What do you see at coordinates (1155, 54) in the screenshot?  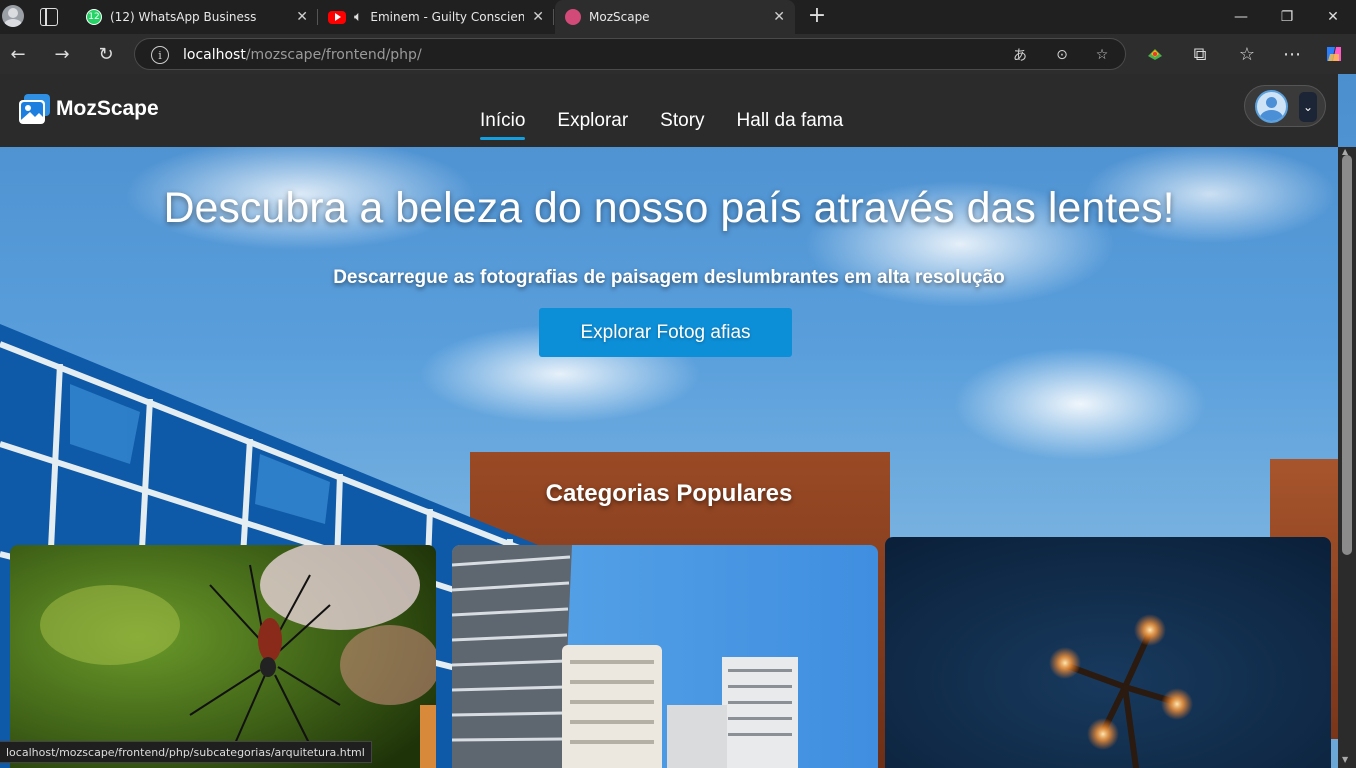 I see `extension-colorful-icon` at bounding box center [1155, 54].